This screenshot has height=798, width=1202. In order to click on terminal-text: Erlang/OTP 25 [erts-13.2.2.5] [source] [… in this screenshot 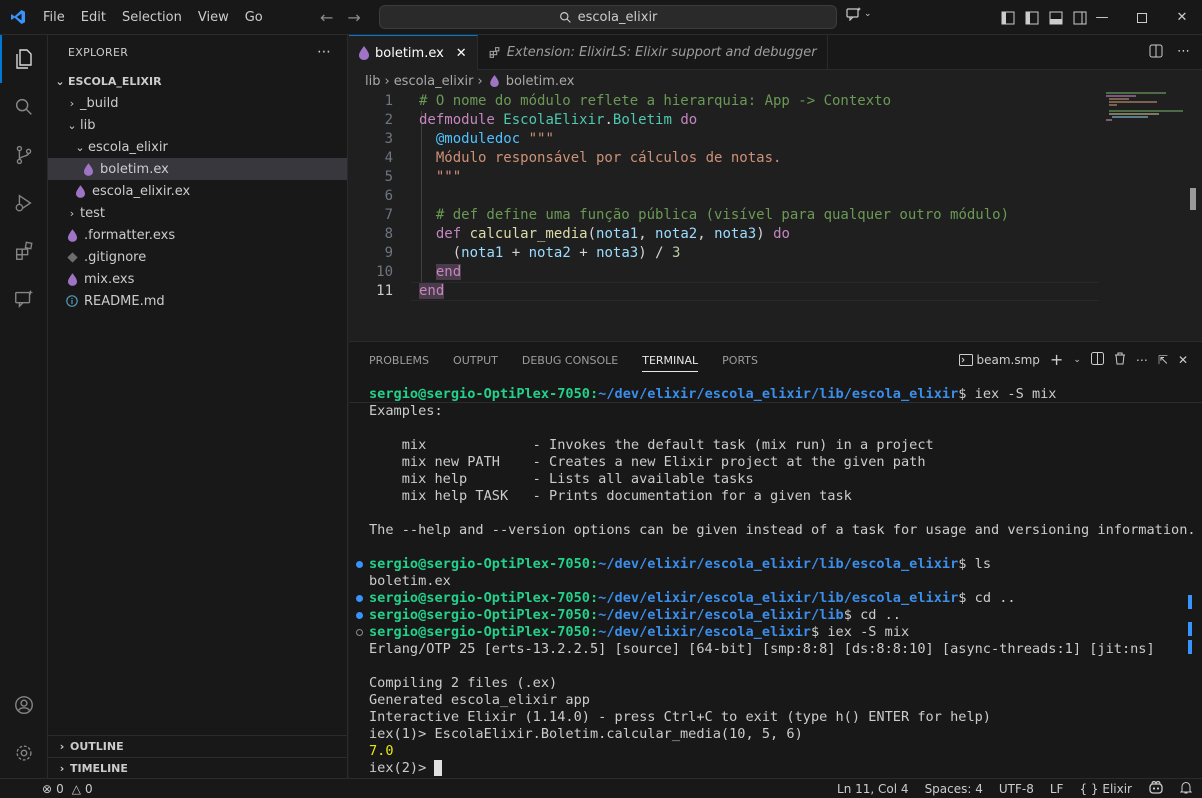, I will do `click(762, 649)`.